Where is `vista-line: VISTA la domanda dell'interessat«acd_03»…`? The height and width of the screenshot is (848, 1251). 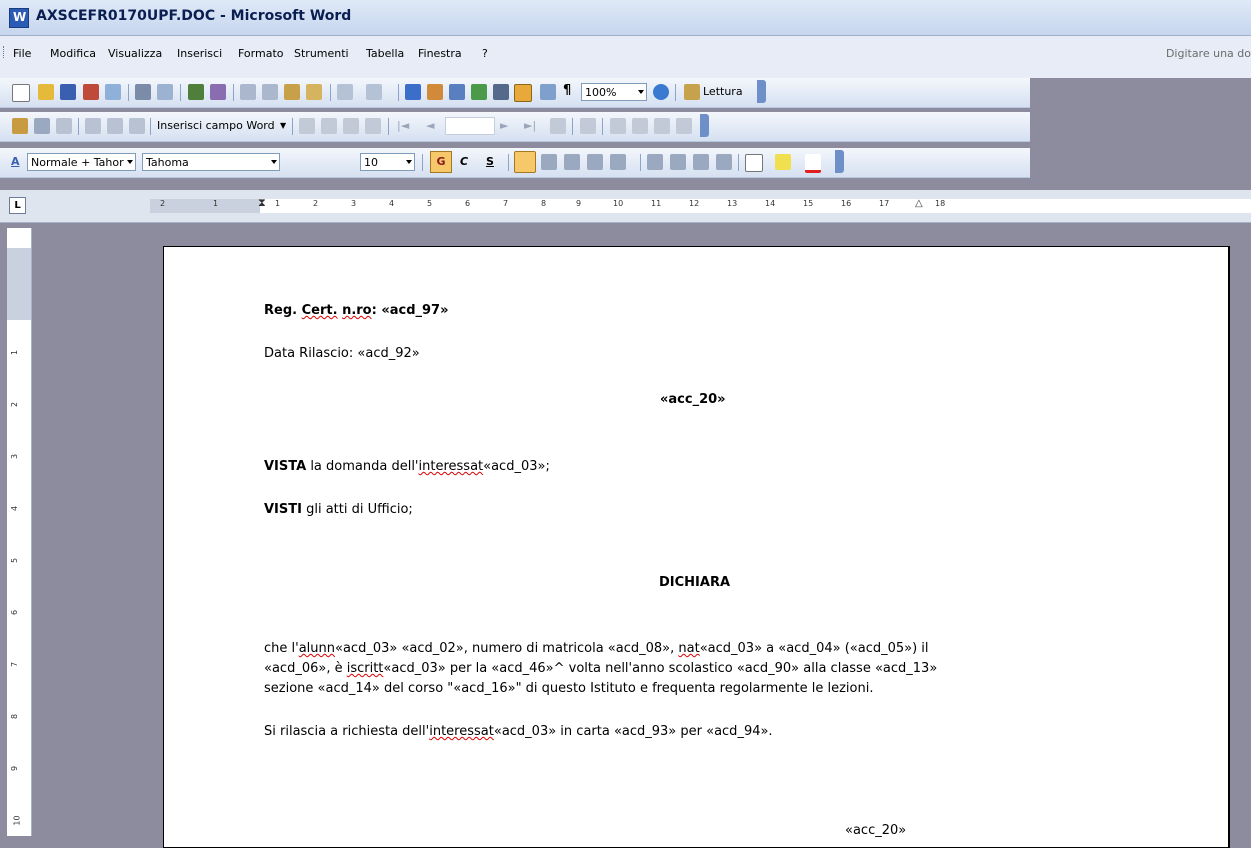
vista-line: VISTA la domanda dell'interessat«acd_03»… is located at coordinates (407, 466).